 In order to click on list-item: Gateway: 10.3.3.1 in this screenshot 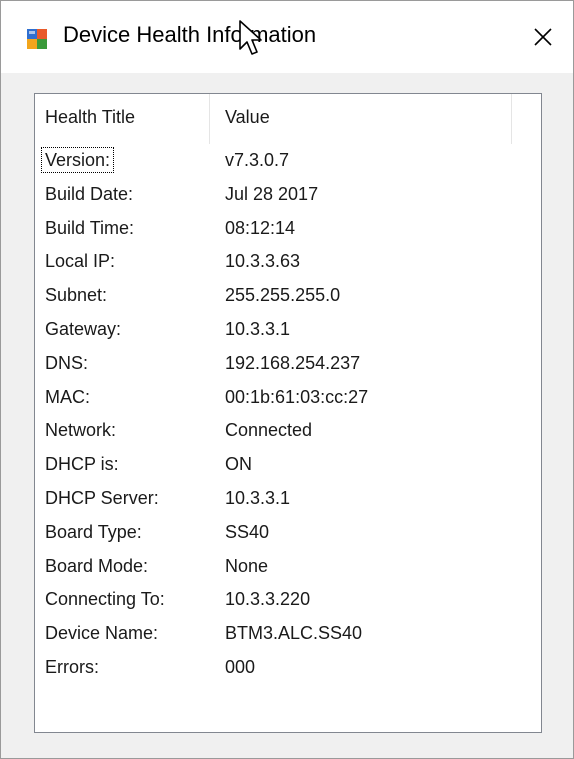, I will do `click(288, 330)`.